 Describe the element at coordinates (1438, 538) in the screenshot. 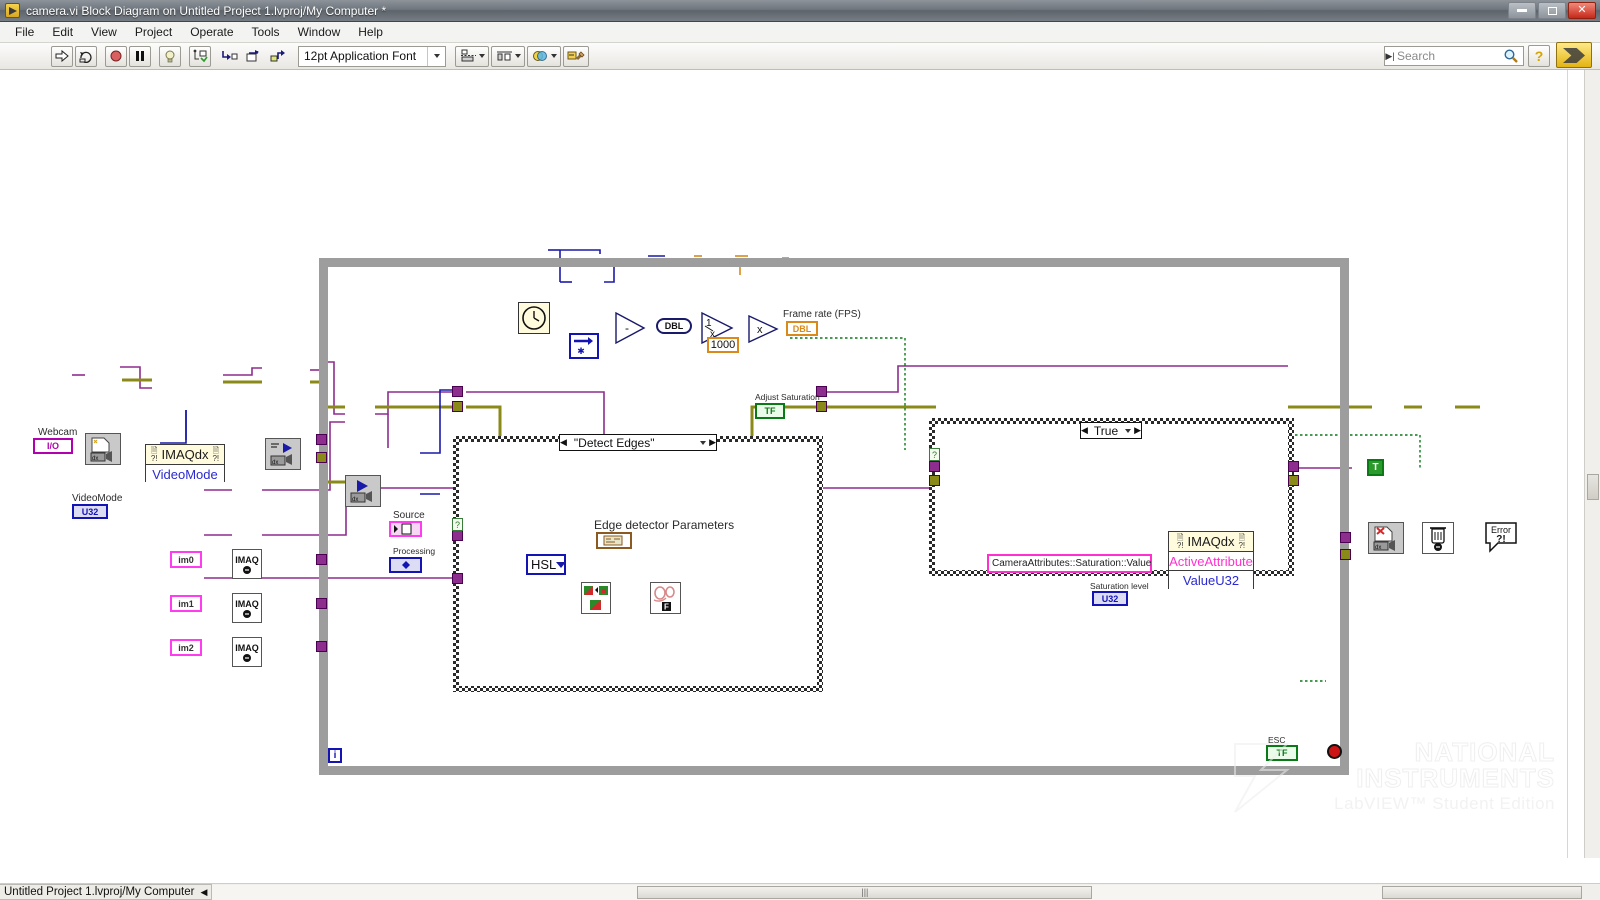

I see `imaq-dispose-node` at that location.